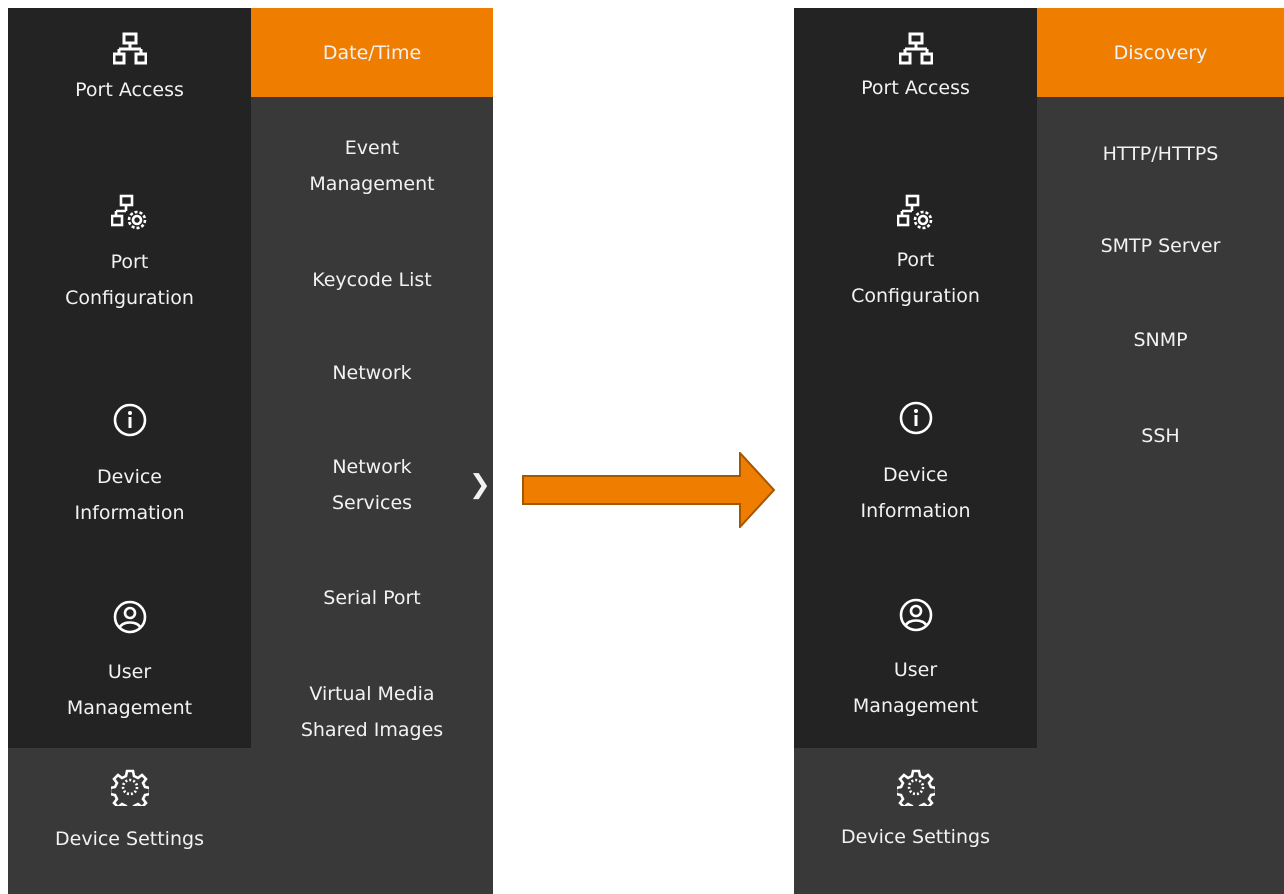  Describe the element at coordinates (480, 485) in the screenshot. I see `chevron-right-icon: ❯` at that location.